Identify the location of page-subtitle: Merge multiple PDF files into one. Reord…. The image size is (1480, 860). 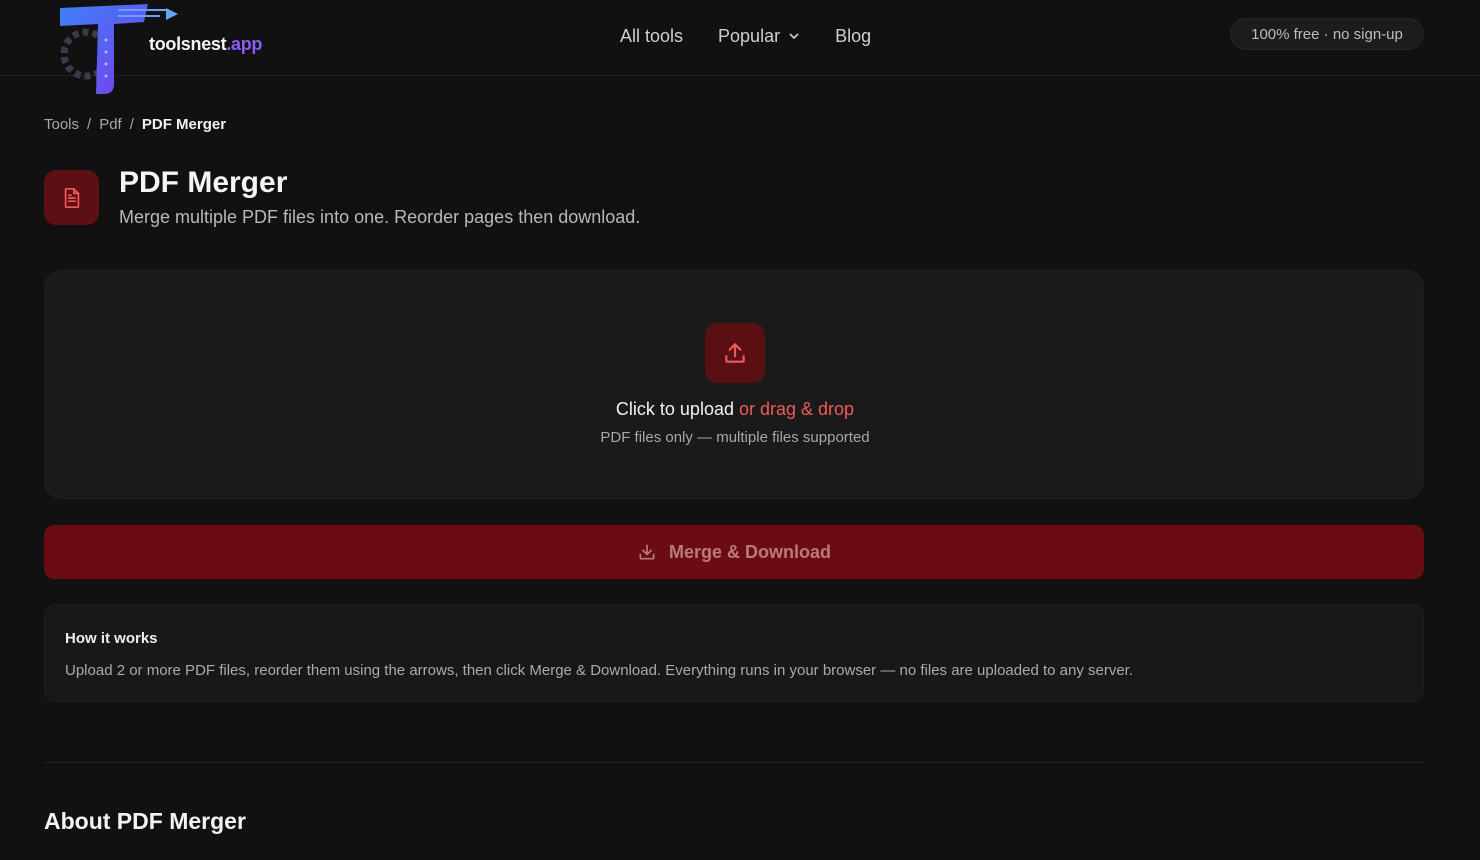
(380, 217).